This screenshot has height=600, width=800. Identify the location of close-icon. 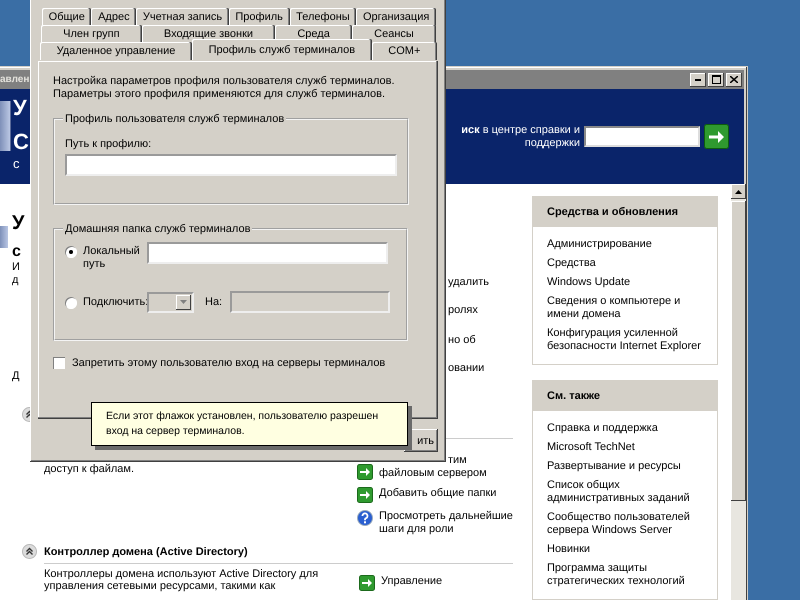
(734, 79).